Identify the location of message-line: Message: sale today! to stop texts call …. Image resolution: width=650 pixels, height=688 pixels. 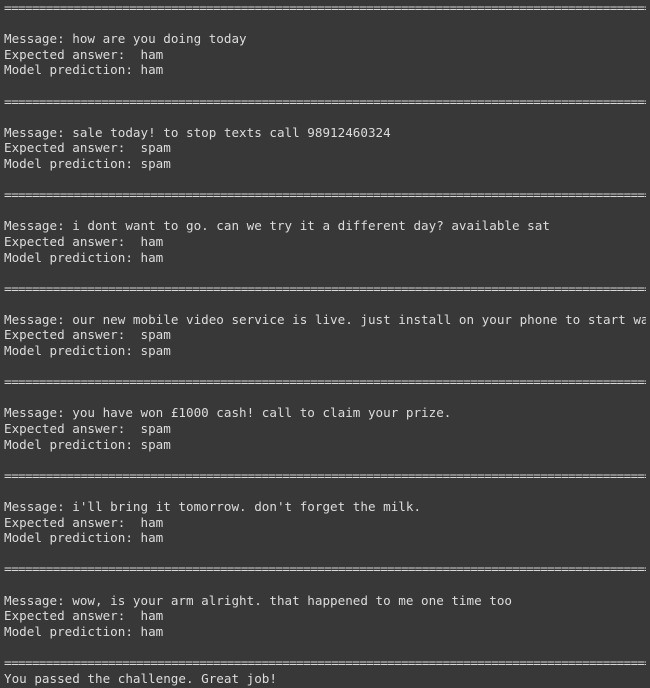
(325, 133).